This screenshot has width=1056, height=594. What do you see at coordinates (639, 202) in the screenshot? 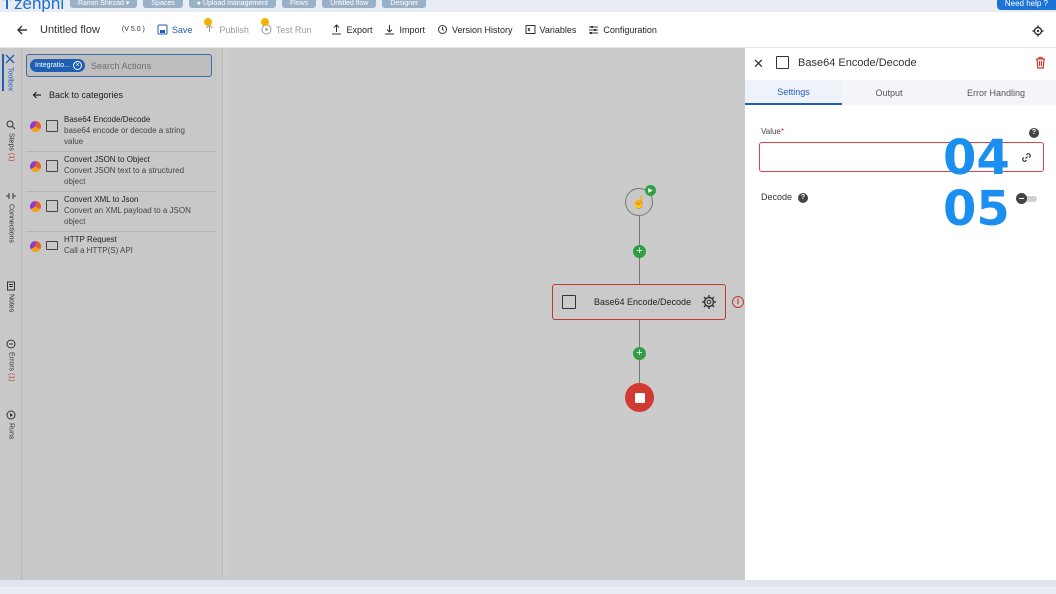
I see `pointer-hand-icon: ☝` at bounding box center [639, 202].